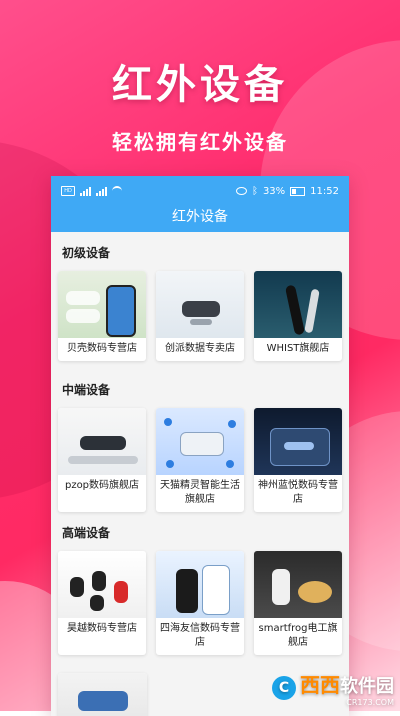 The width and height of the screenshot is (400, 716). Describe the element at coordinates (274, 191) in the screenshot. I see `battery-percent: 33%` at that location.